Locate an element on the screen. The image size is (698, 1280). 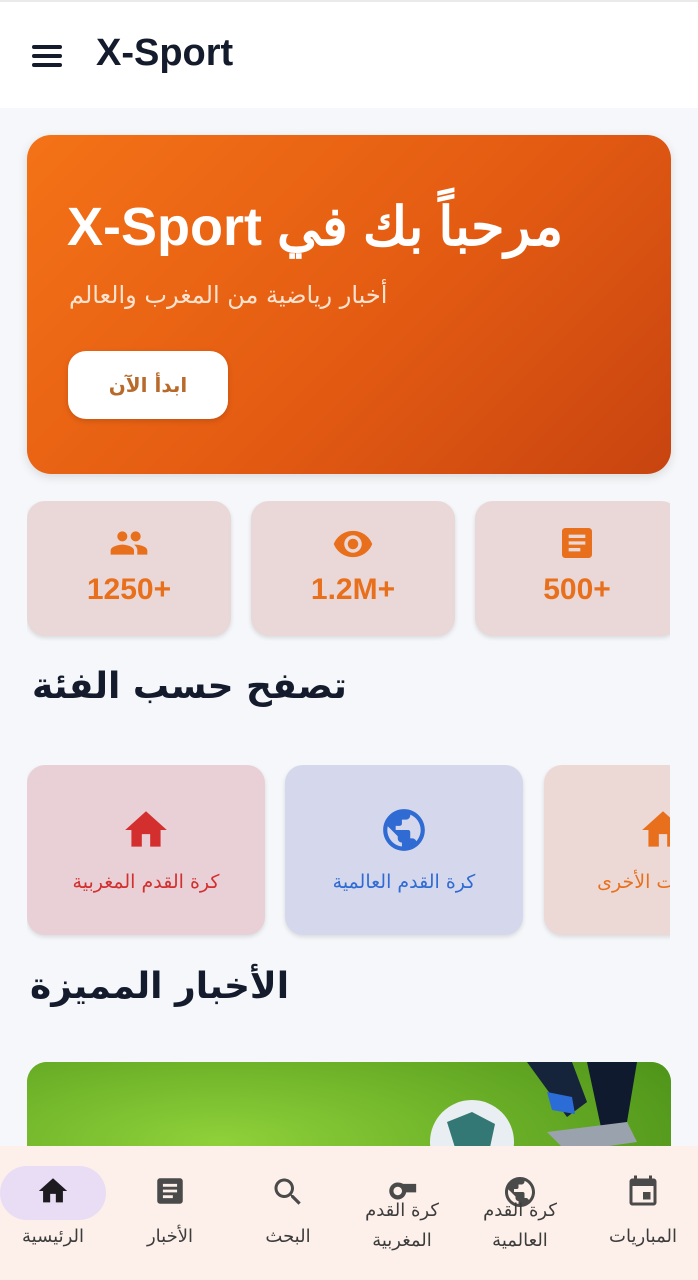
category-card-world-football: كرة القدم العالمية is located at coordinates (404, 850).